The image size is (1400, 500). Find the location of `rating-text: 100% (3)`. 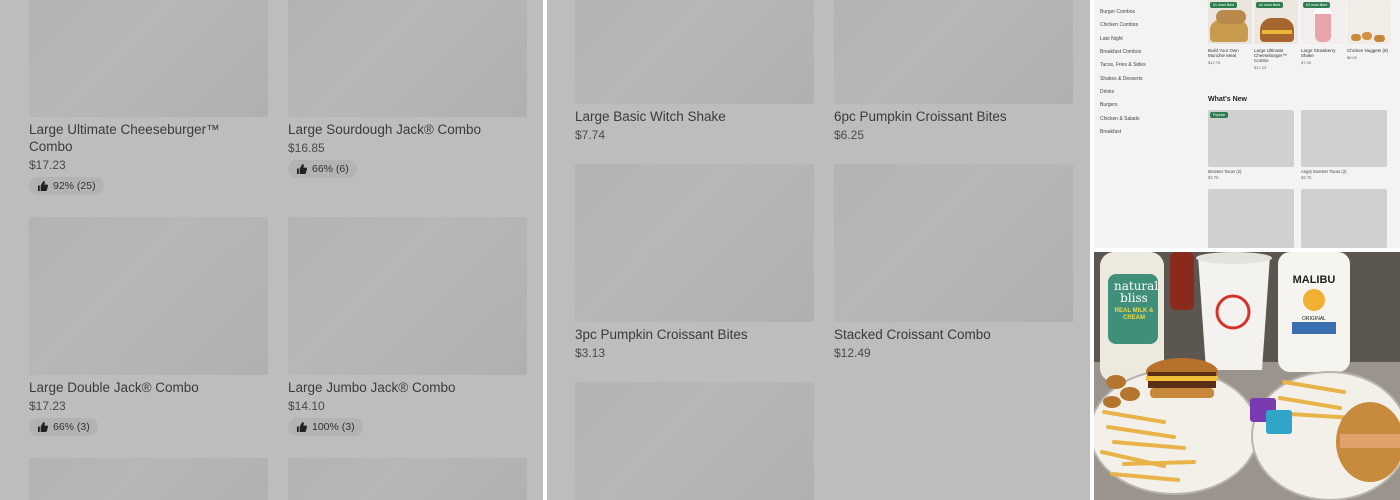

rating-text: 100% (3) is located at coordinates (333, 427).